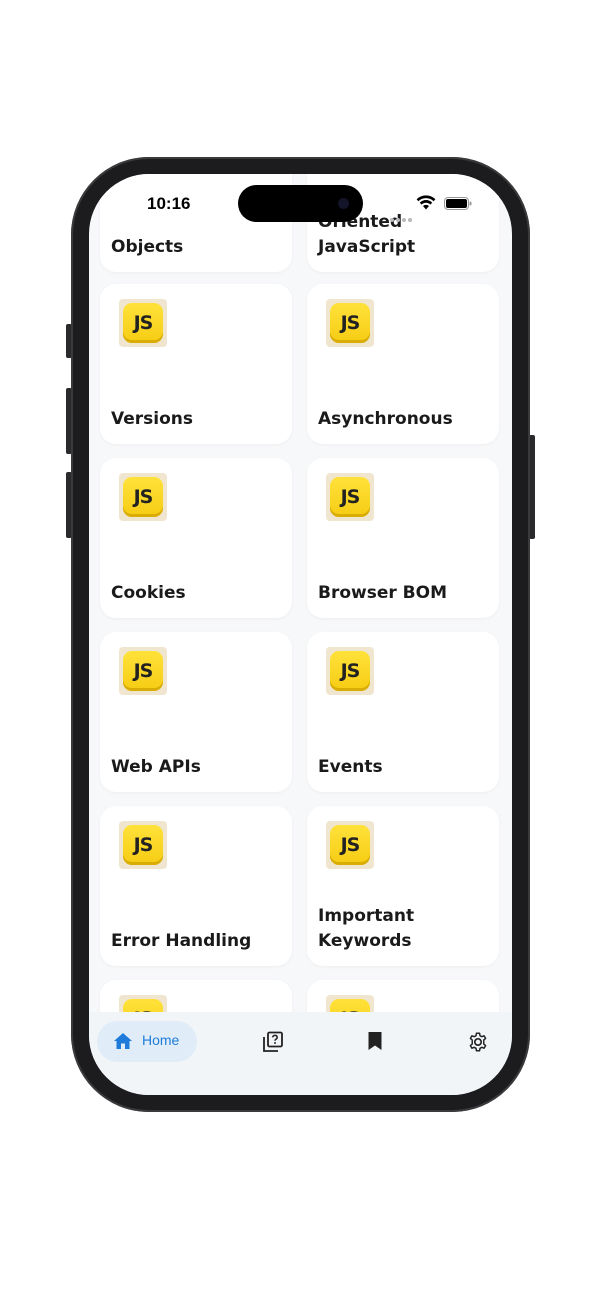  What do you see at coordinates (426, 202) in the screenshot?
I see `wifi-icon` at bounding box center [426, 202].